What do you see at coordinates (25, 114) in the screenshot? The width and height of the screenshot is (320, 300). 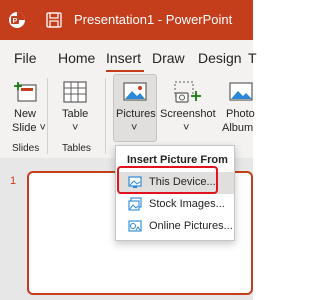 I see `new-slide-label-1: New` at bounding box center [25, 114].